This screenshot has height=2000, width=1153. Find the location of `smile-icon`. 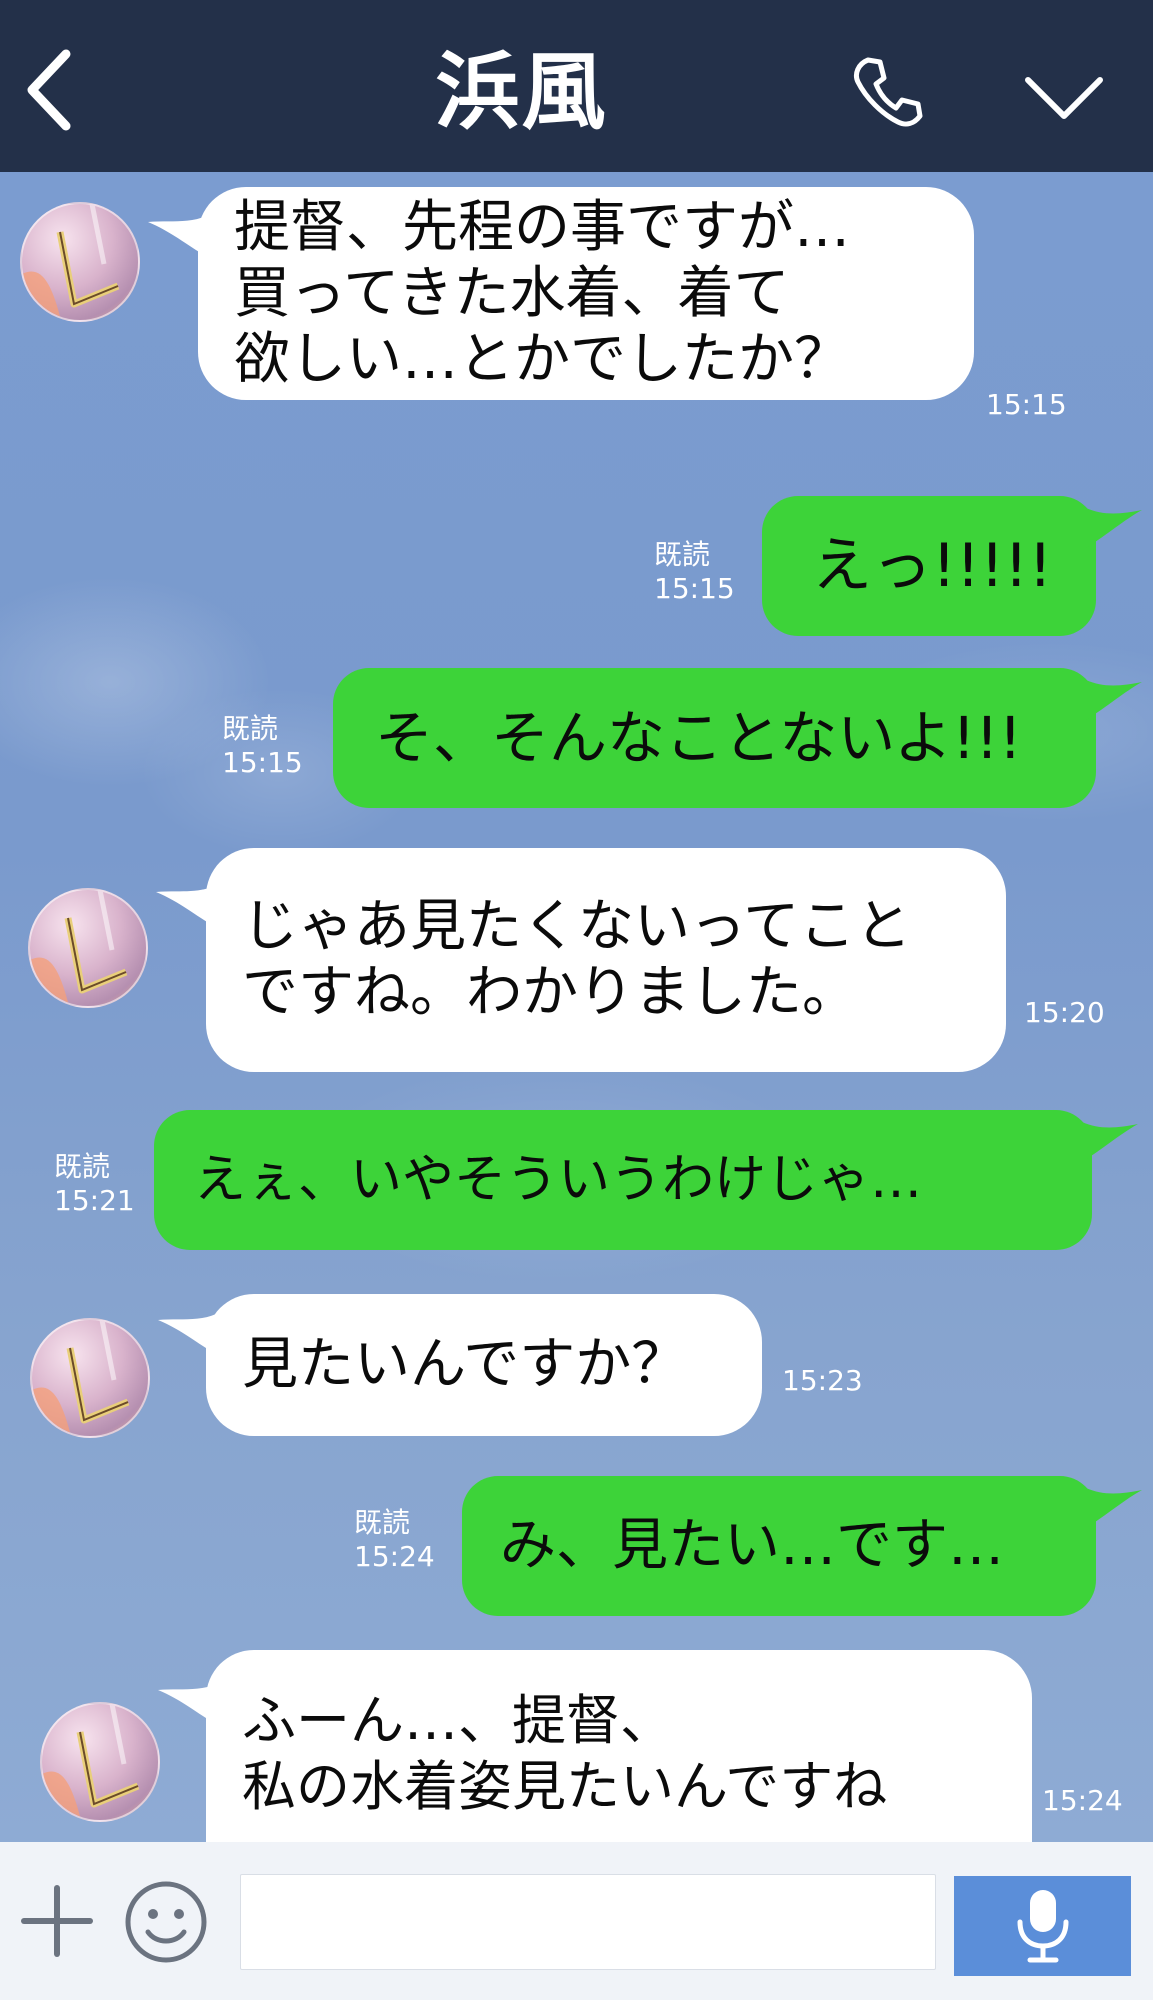

smile-icon is located at coordinates (166, 1922).